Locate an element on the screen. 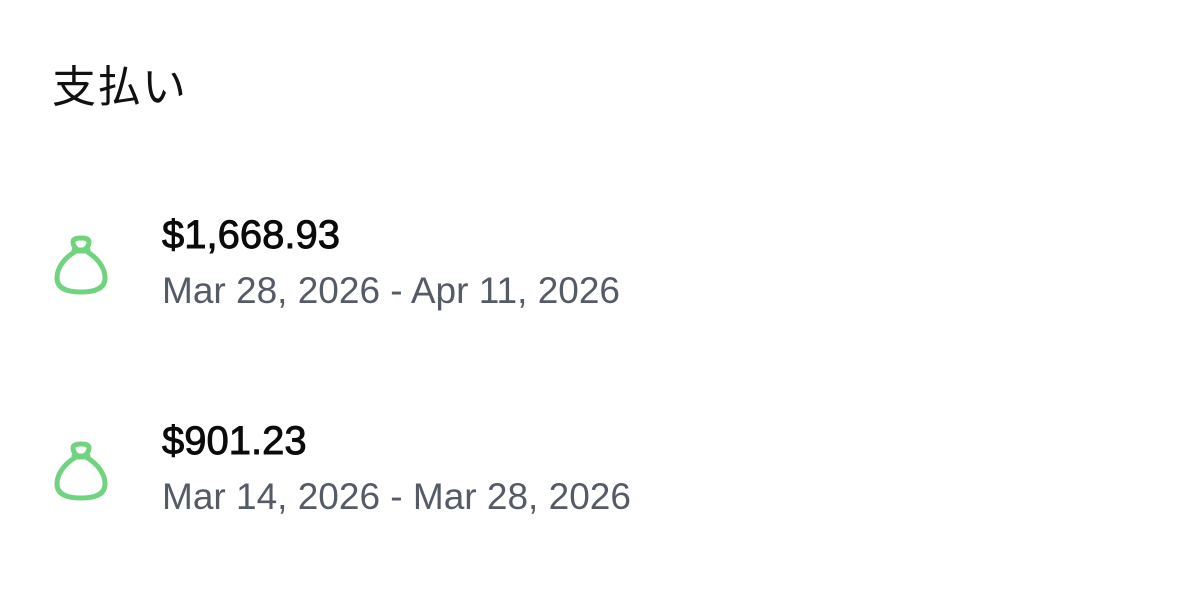 The width and height of the screenshot is (1200, 609). payout-date-range: Mar 14, 2026 - Mar 28, 2026 is located at coordinates (396, 496).